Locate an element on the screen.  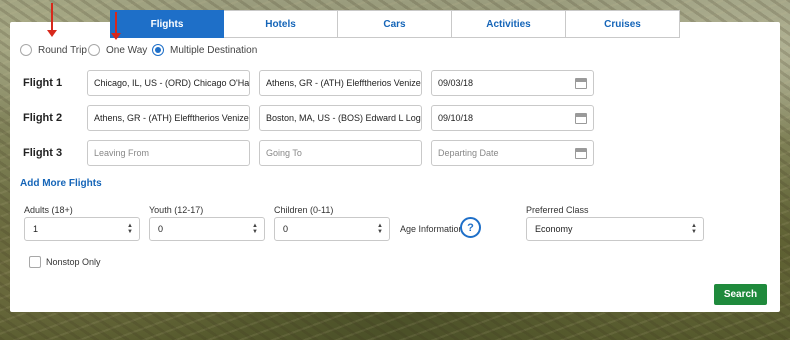
adults-value: 1 is located at coordinates (36, 229).